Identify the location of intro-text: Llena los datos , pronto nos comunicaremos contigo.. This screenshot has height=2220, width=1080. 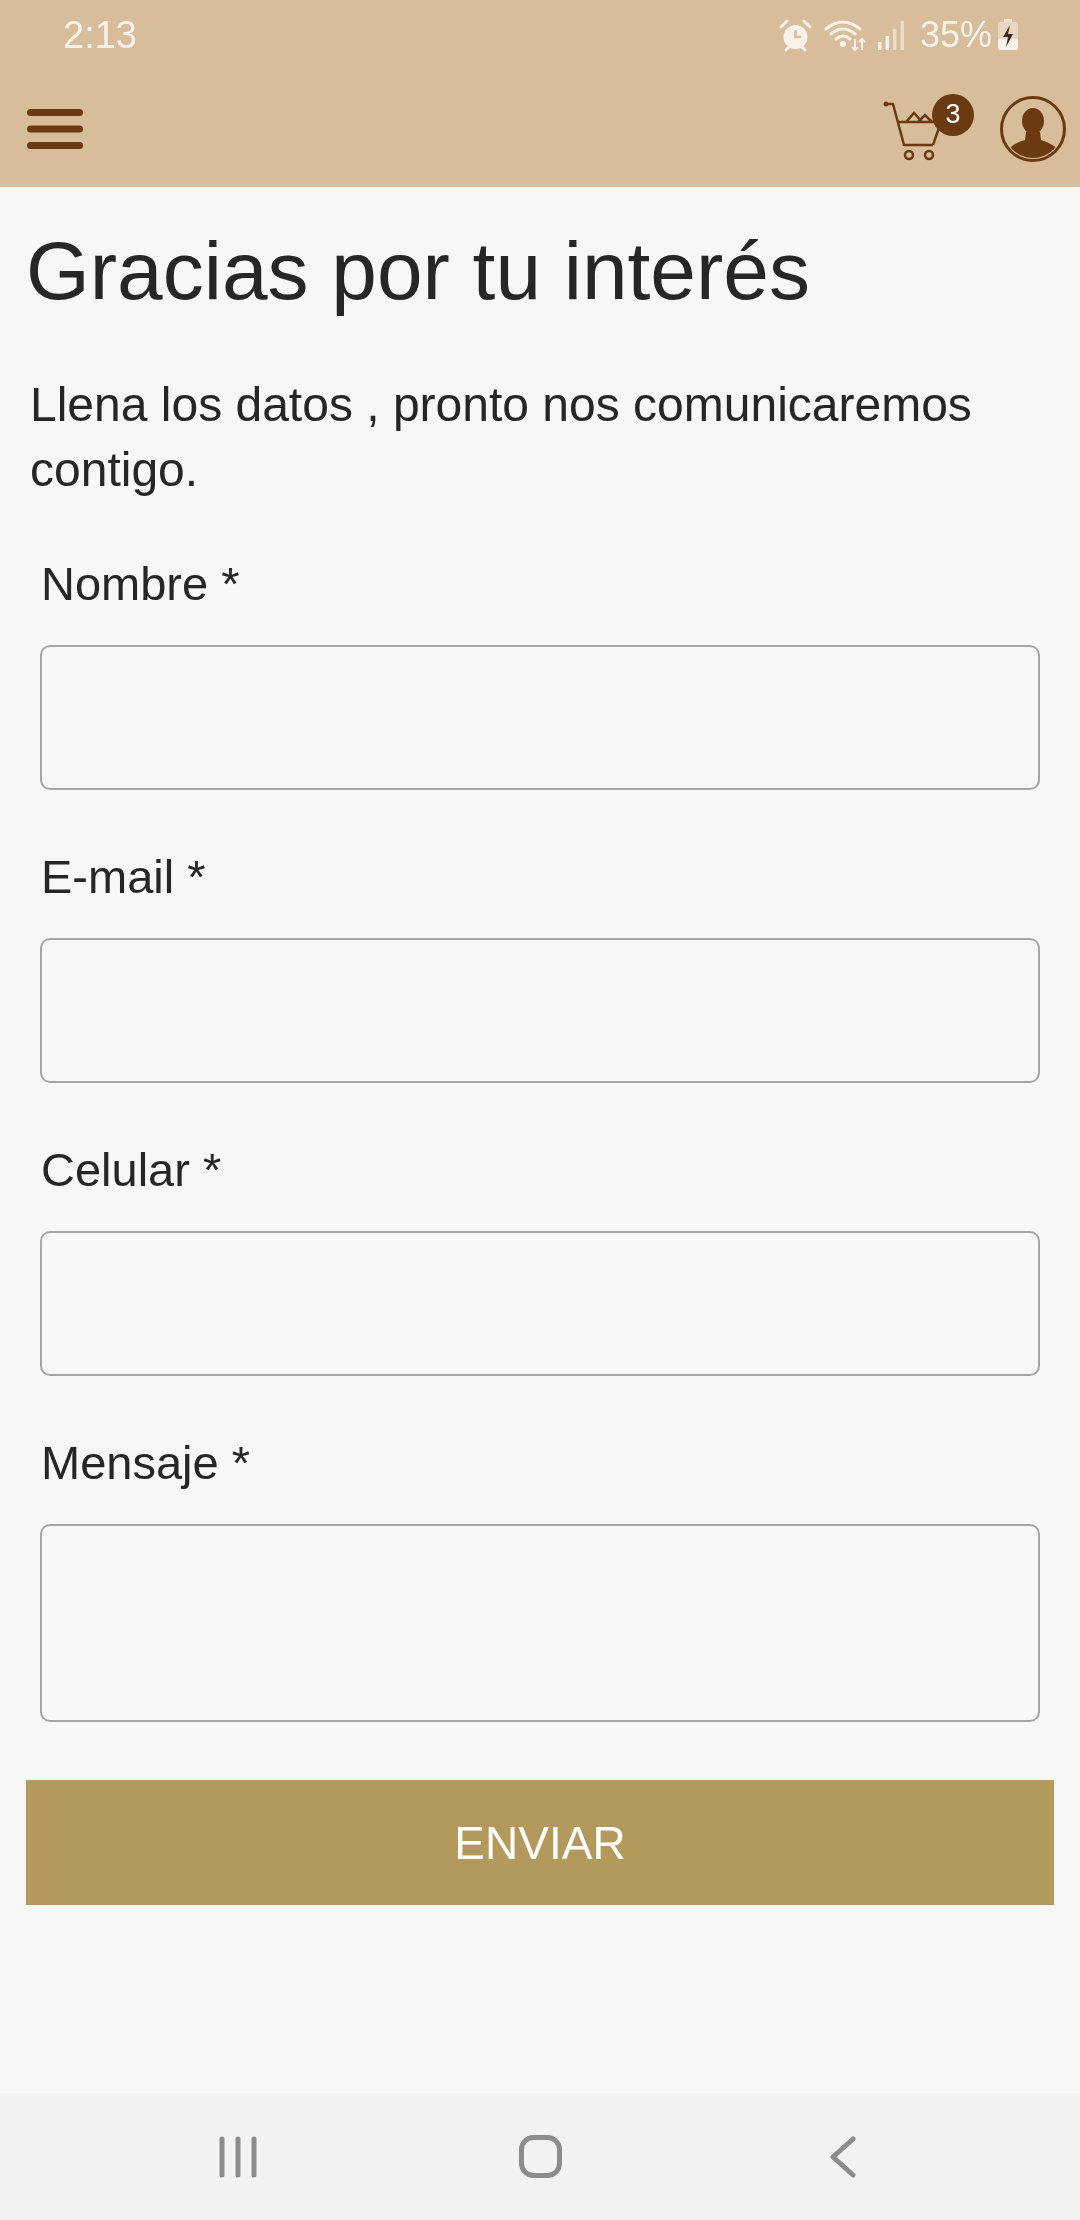
(501, 437).